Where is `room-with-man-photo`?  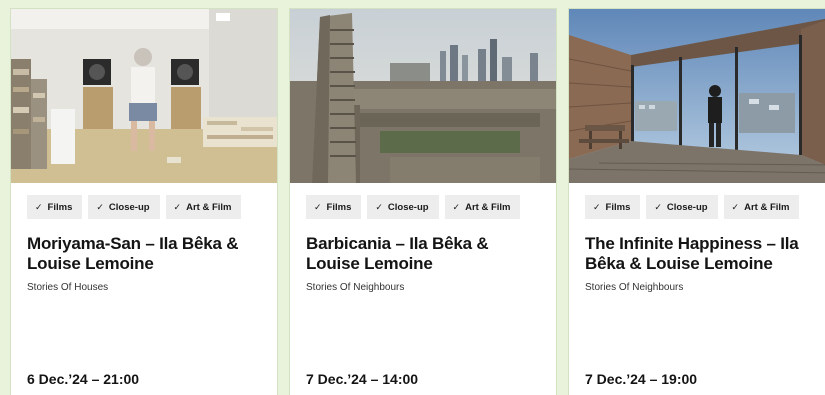
room-with-man-photo is located at coordinates (144, 96).